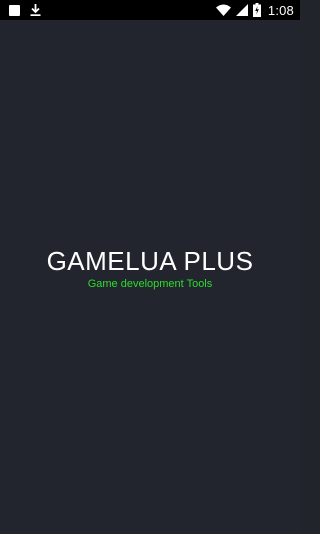 The image size is (320, 534). What do you see at coordinates (280, 10) in the screenshot?
I see `status-bar-clock: 1:08` at bounding box center [280, 10].